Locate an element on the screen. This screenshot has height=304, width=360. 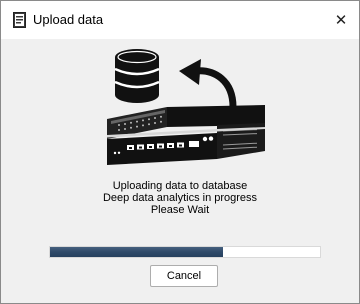
progress-fill is located at coordinates (136, 252).